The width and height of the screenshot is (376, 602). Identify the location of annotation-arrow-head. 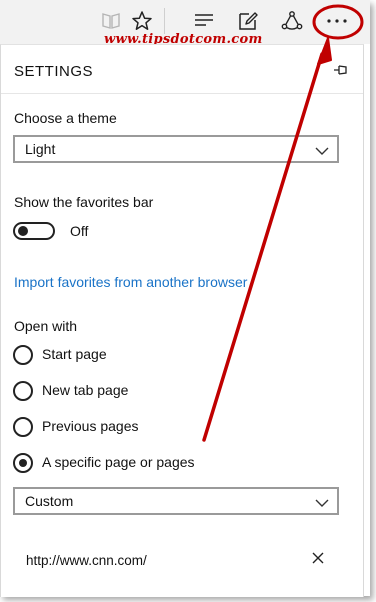
(324, 51).